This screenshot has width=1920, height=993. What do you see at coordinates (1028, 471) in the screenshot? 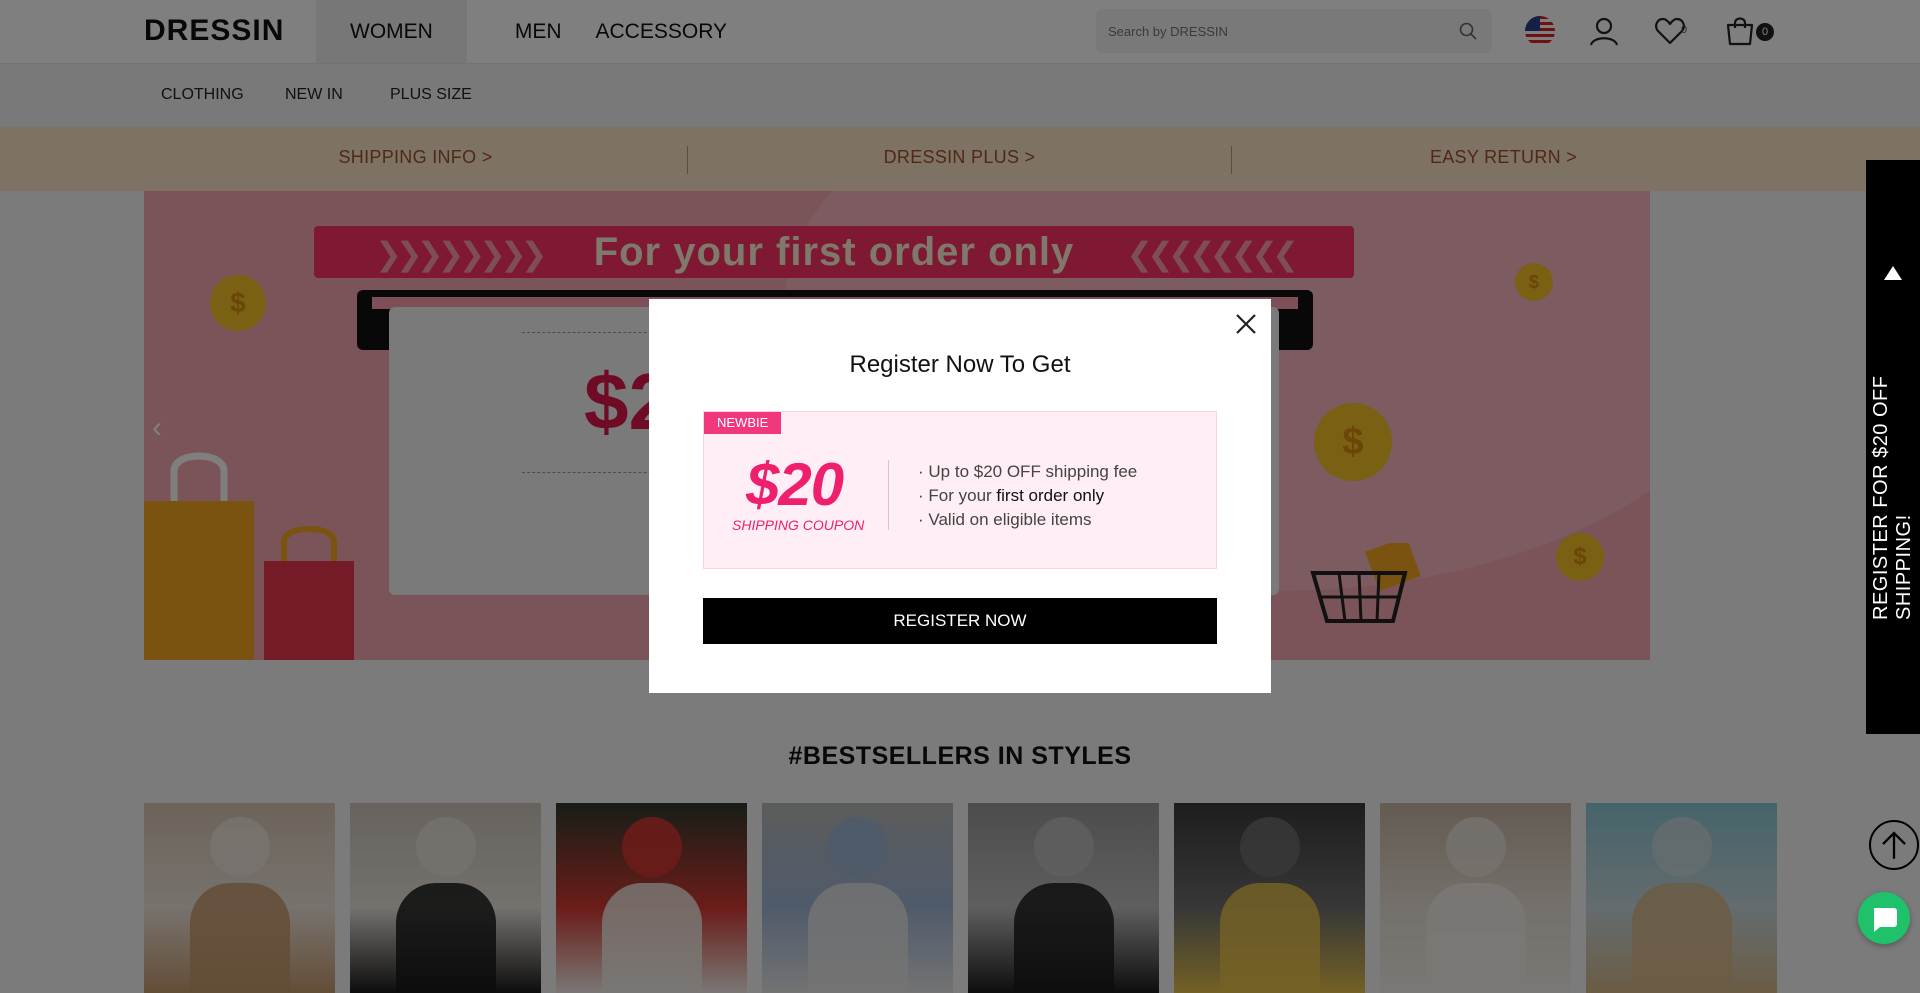
I see `perk-item: · Up to $20 OFF shipping fee` at bounding box center [1028, 471].